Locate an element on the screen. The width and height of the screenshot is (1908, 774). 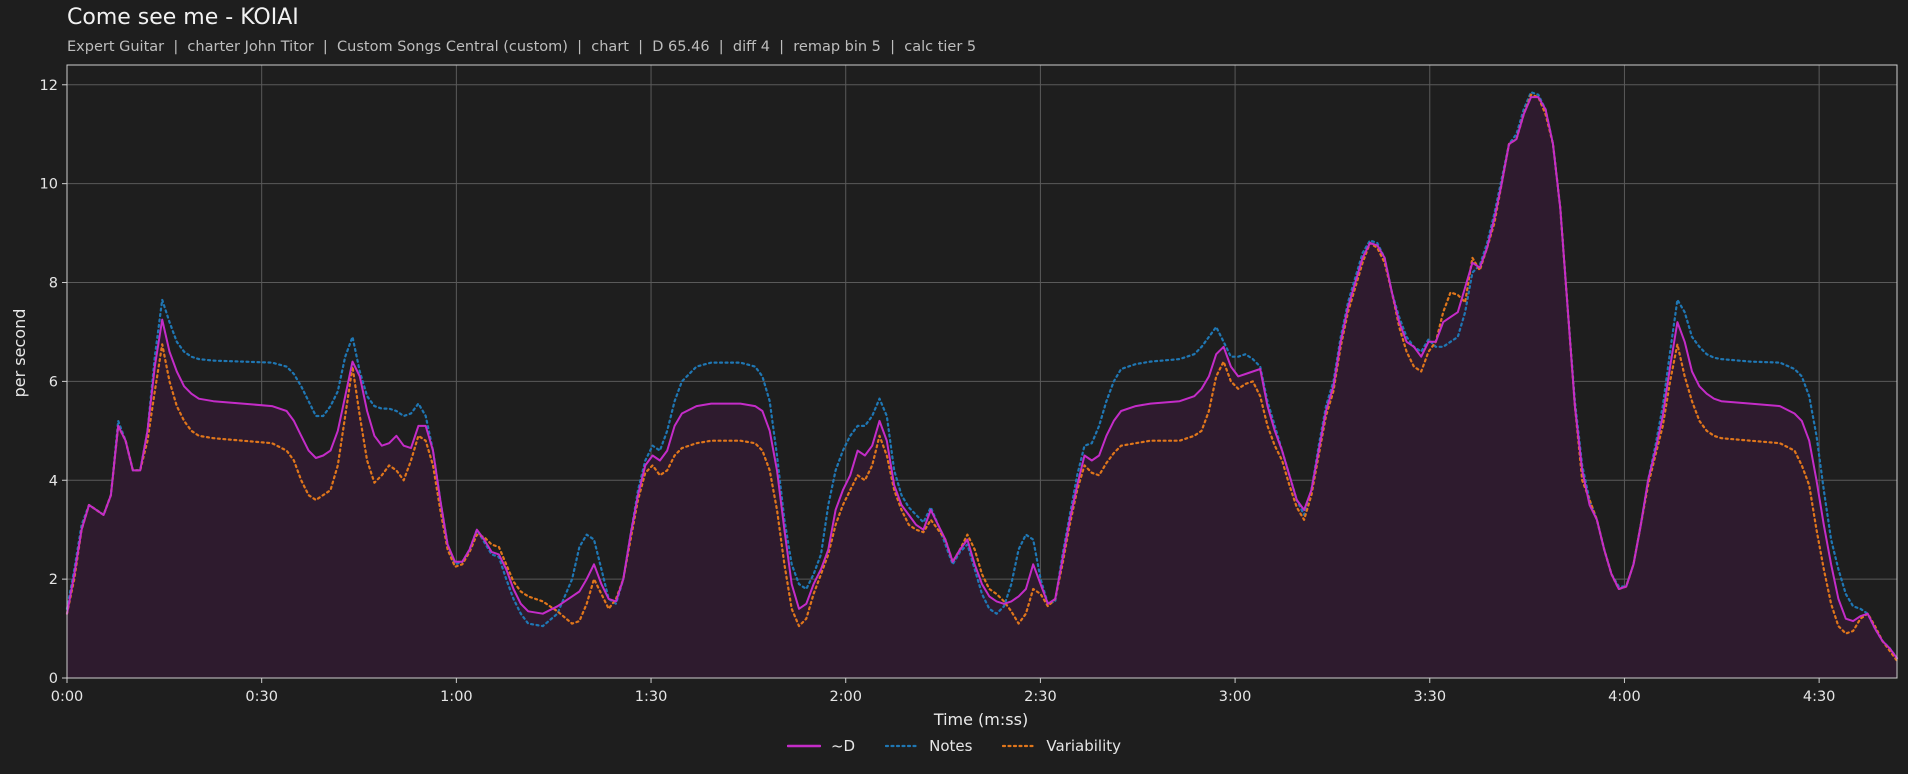
legend: ~D Notes Variability is located at coordinates (954, 746).